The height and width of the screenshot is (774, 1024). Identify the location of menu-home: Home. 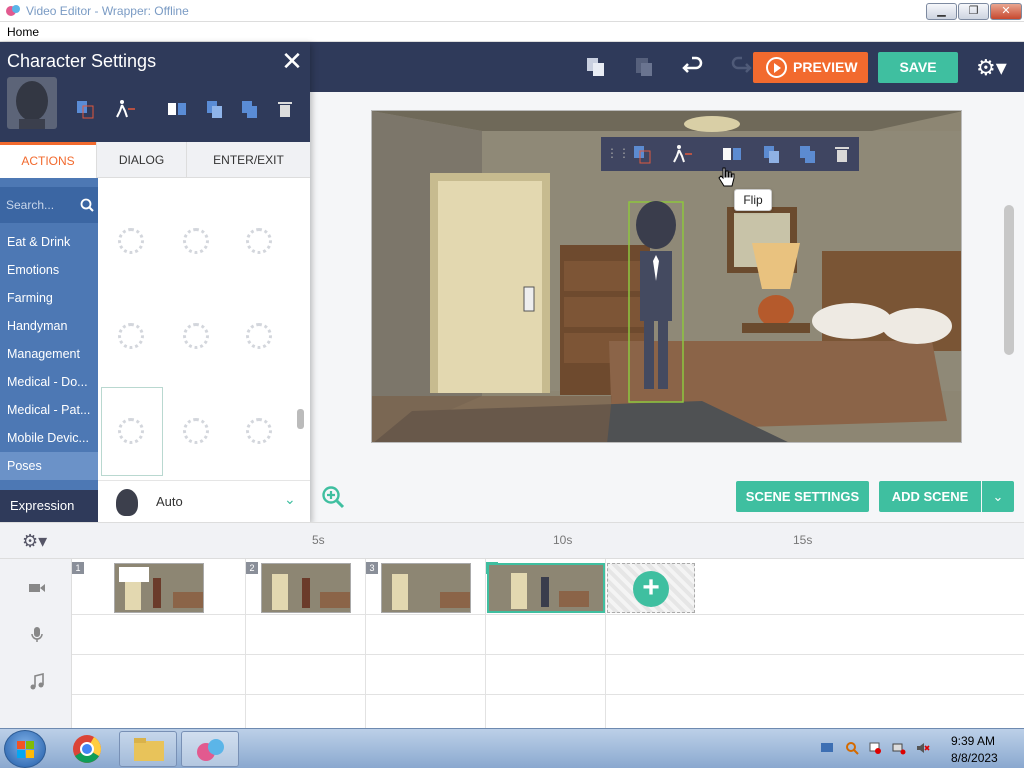
(23, 32).